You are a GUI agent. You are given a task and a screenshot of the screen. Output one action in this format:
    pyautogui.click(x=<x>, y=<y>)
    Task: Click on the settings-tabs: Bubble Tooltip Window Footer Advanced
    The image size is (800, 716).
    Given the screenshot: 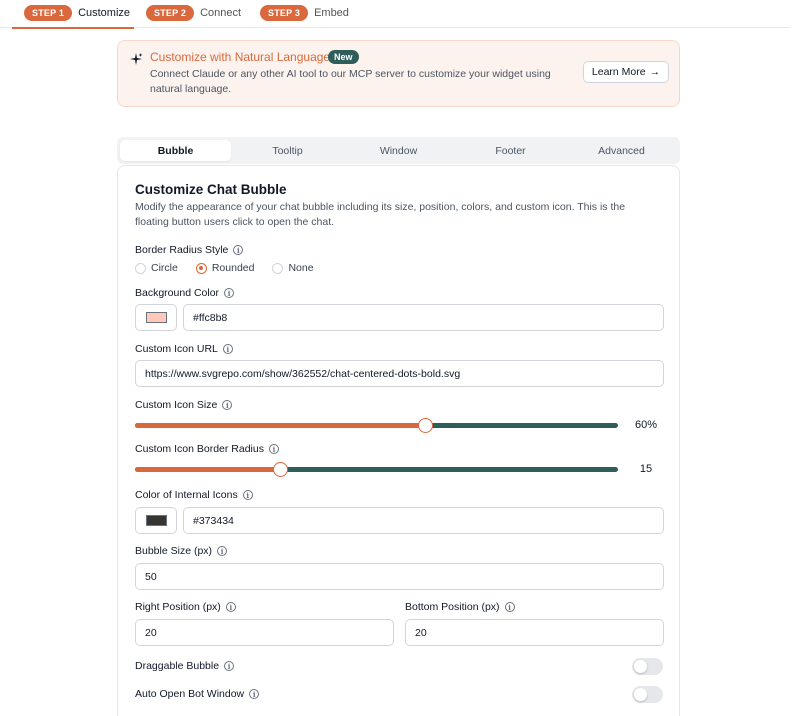 What is the action you would take?
    pyautogui.click(x=398, y=150)
    